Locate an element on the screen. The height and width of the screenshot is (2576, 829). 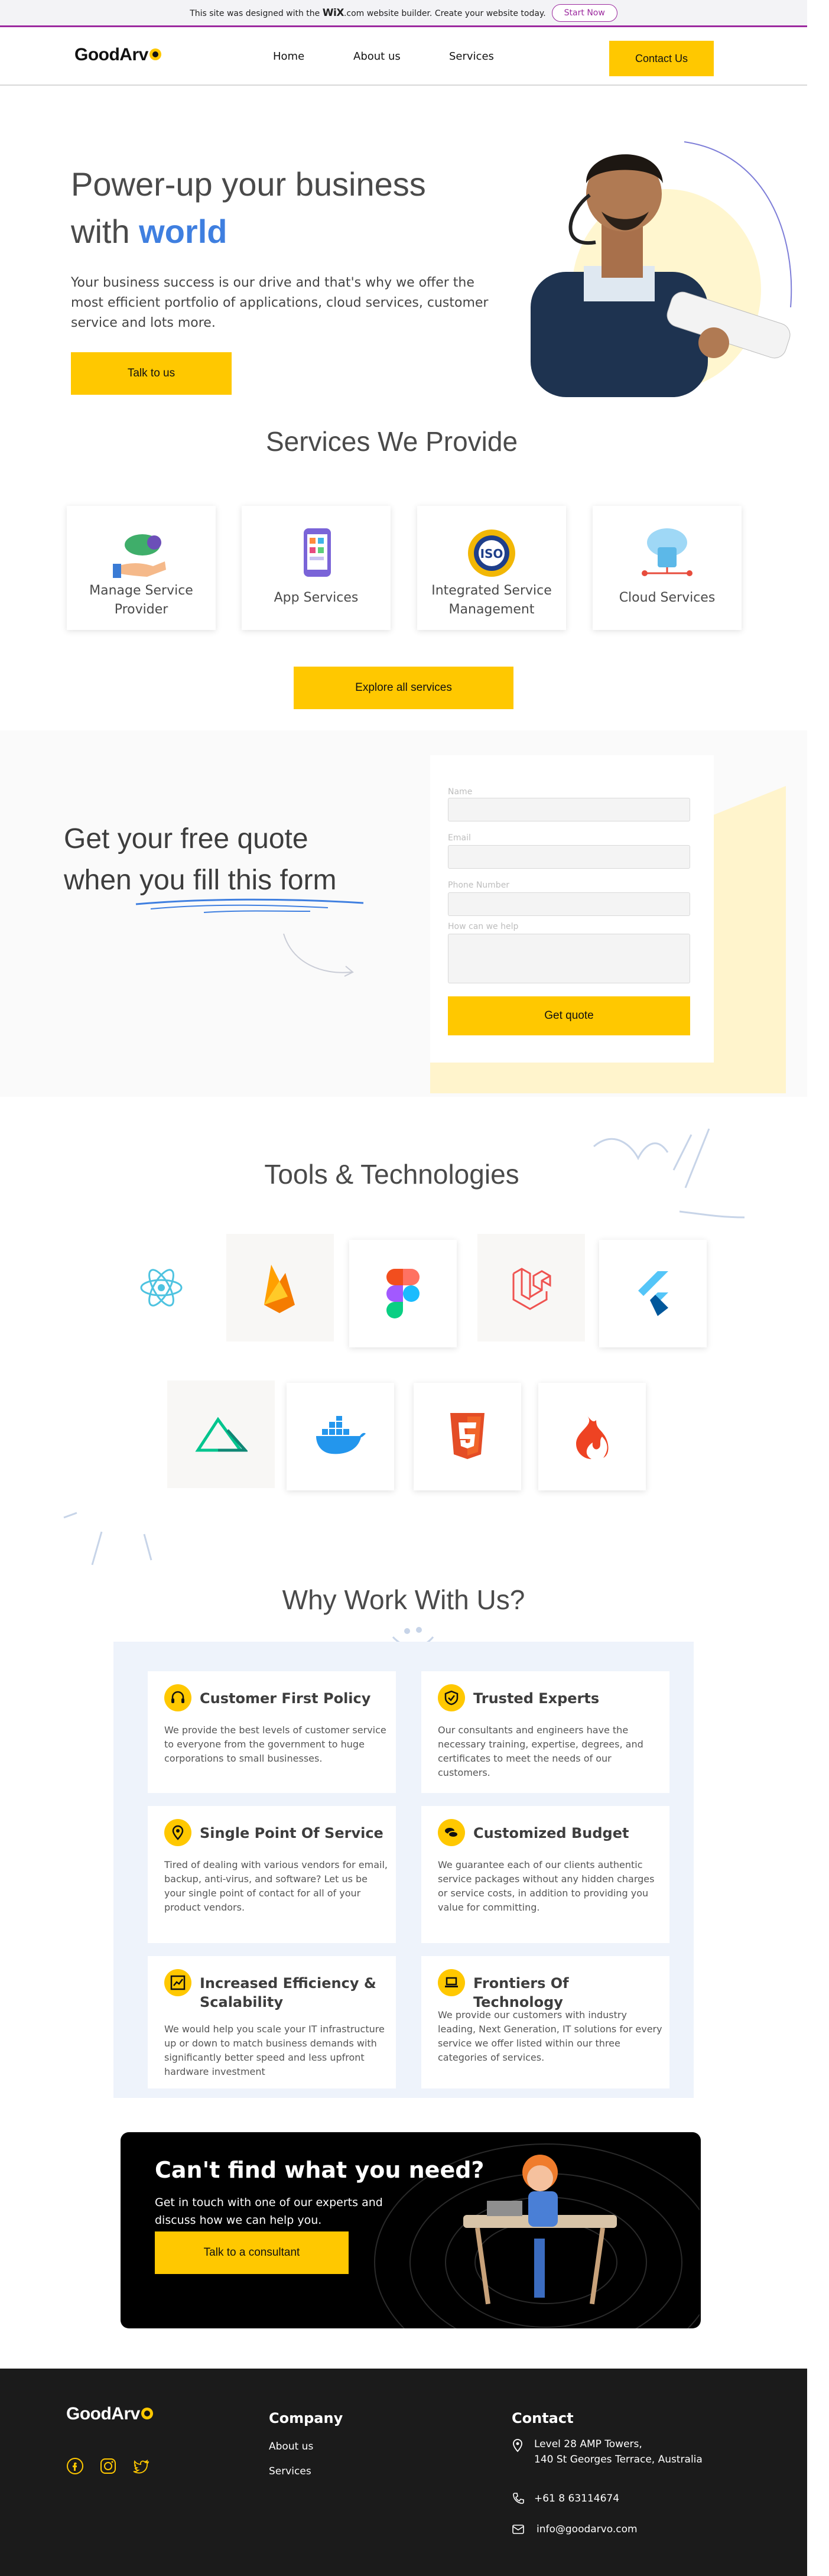
react-icon is located at coordinates (161, 1288).